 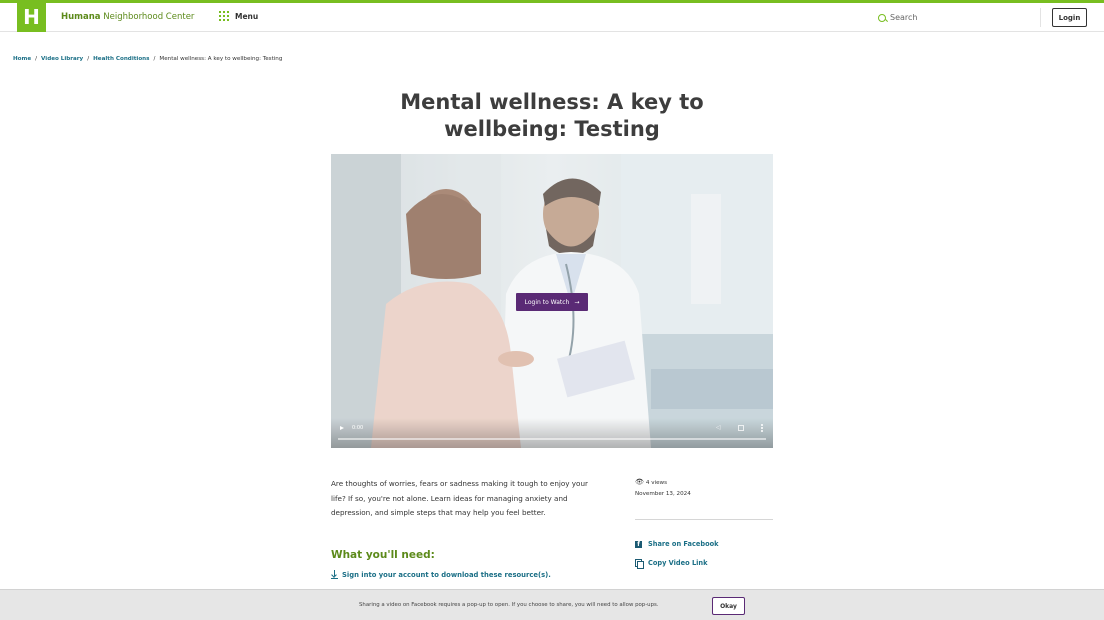 What do you see at coordinates (342, 428) in the screenshot?
I see `play-icon` at bounding box center [342, 428].